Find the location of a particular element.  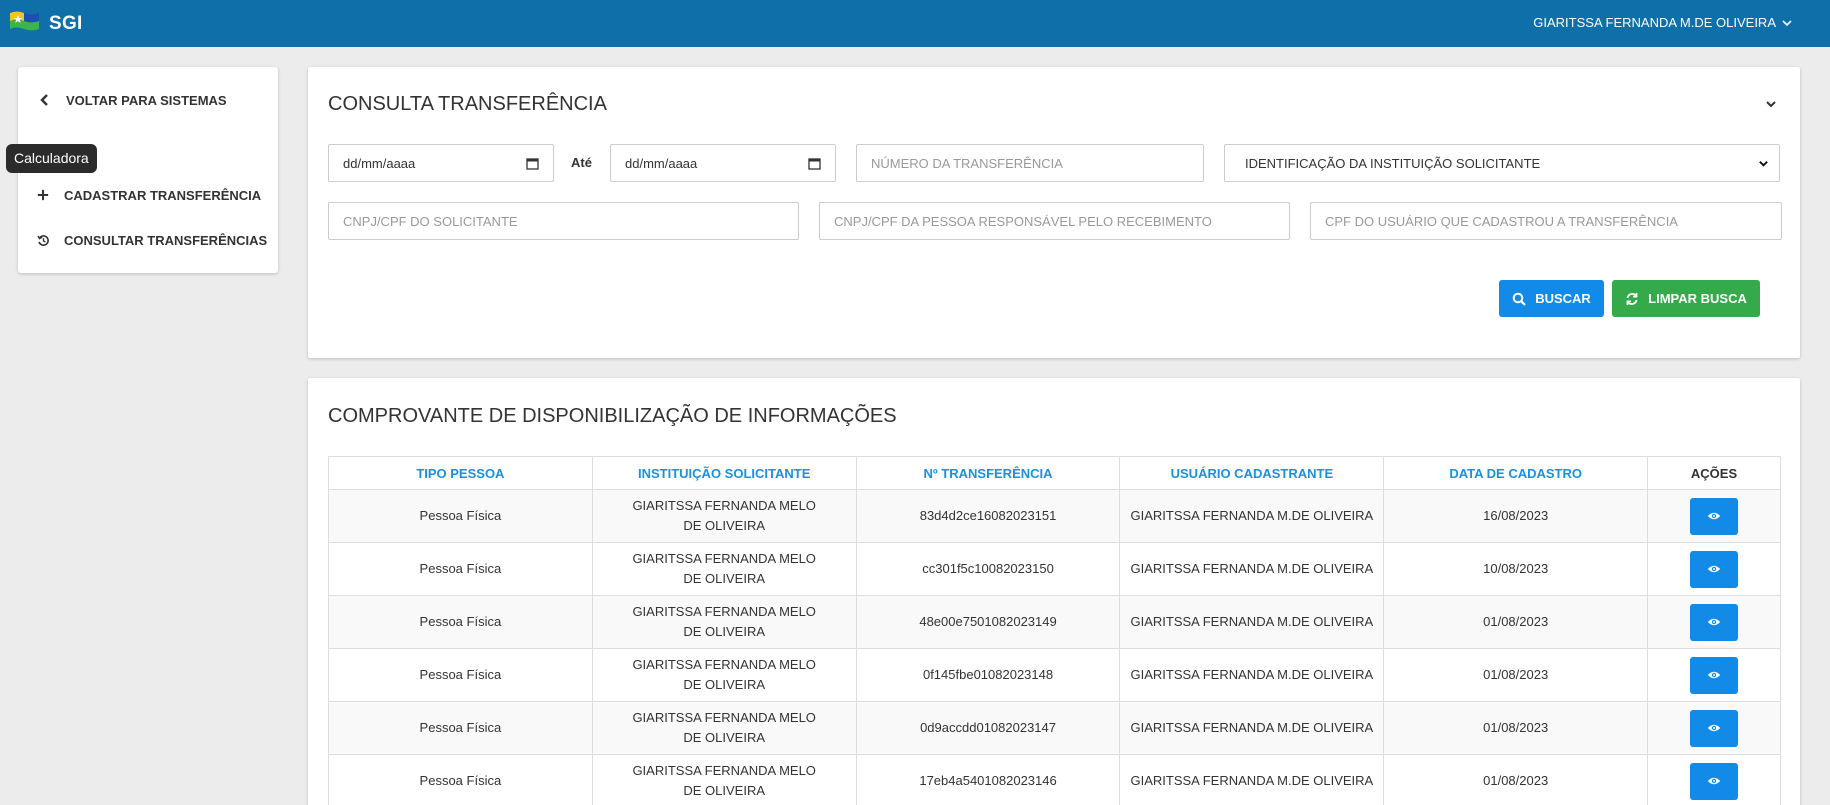

refresh-icon is located at coordinates (1632, 298).